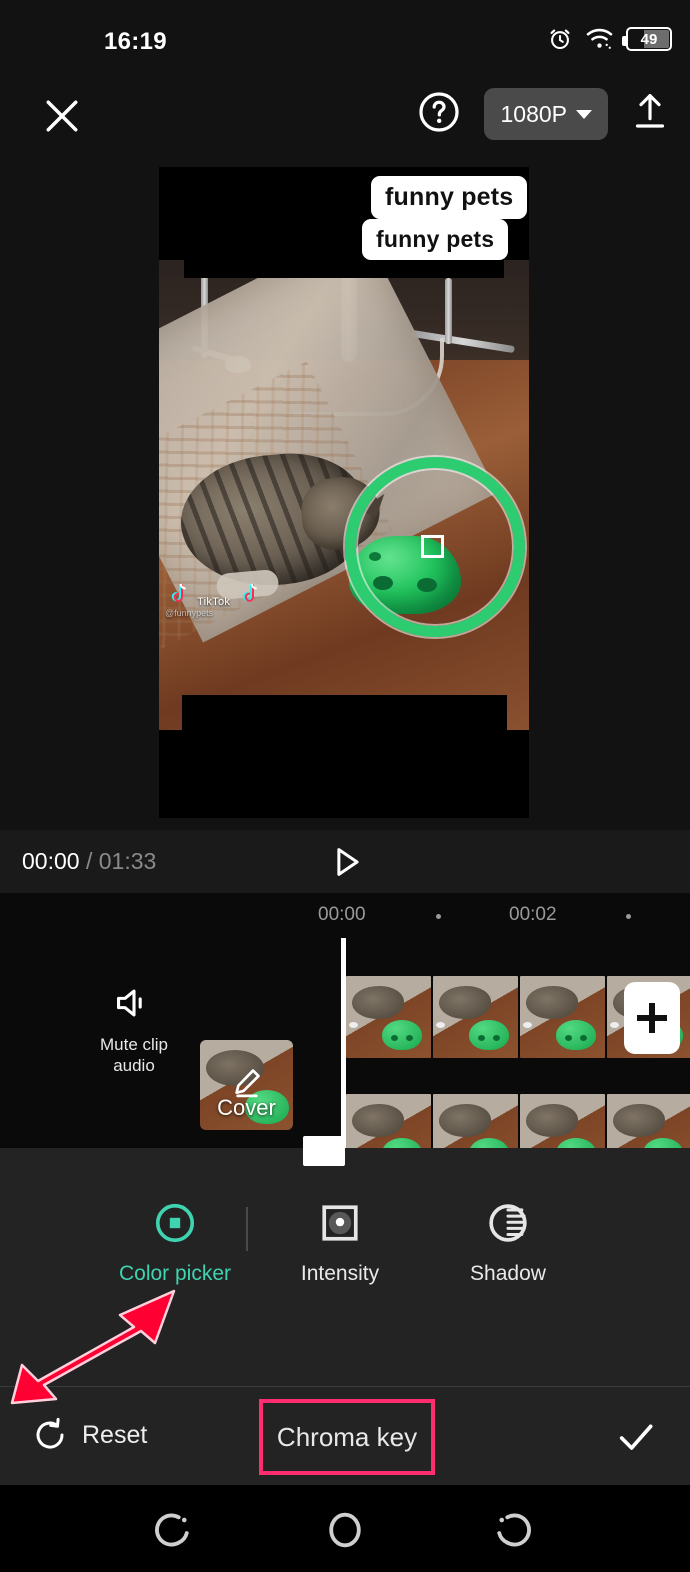 The height and width of the screenshot is (1572, 690). Describe the element at coordinates (134, 1044) in the screenshot. I see `mute-label-line1: Mute clip` at that location.